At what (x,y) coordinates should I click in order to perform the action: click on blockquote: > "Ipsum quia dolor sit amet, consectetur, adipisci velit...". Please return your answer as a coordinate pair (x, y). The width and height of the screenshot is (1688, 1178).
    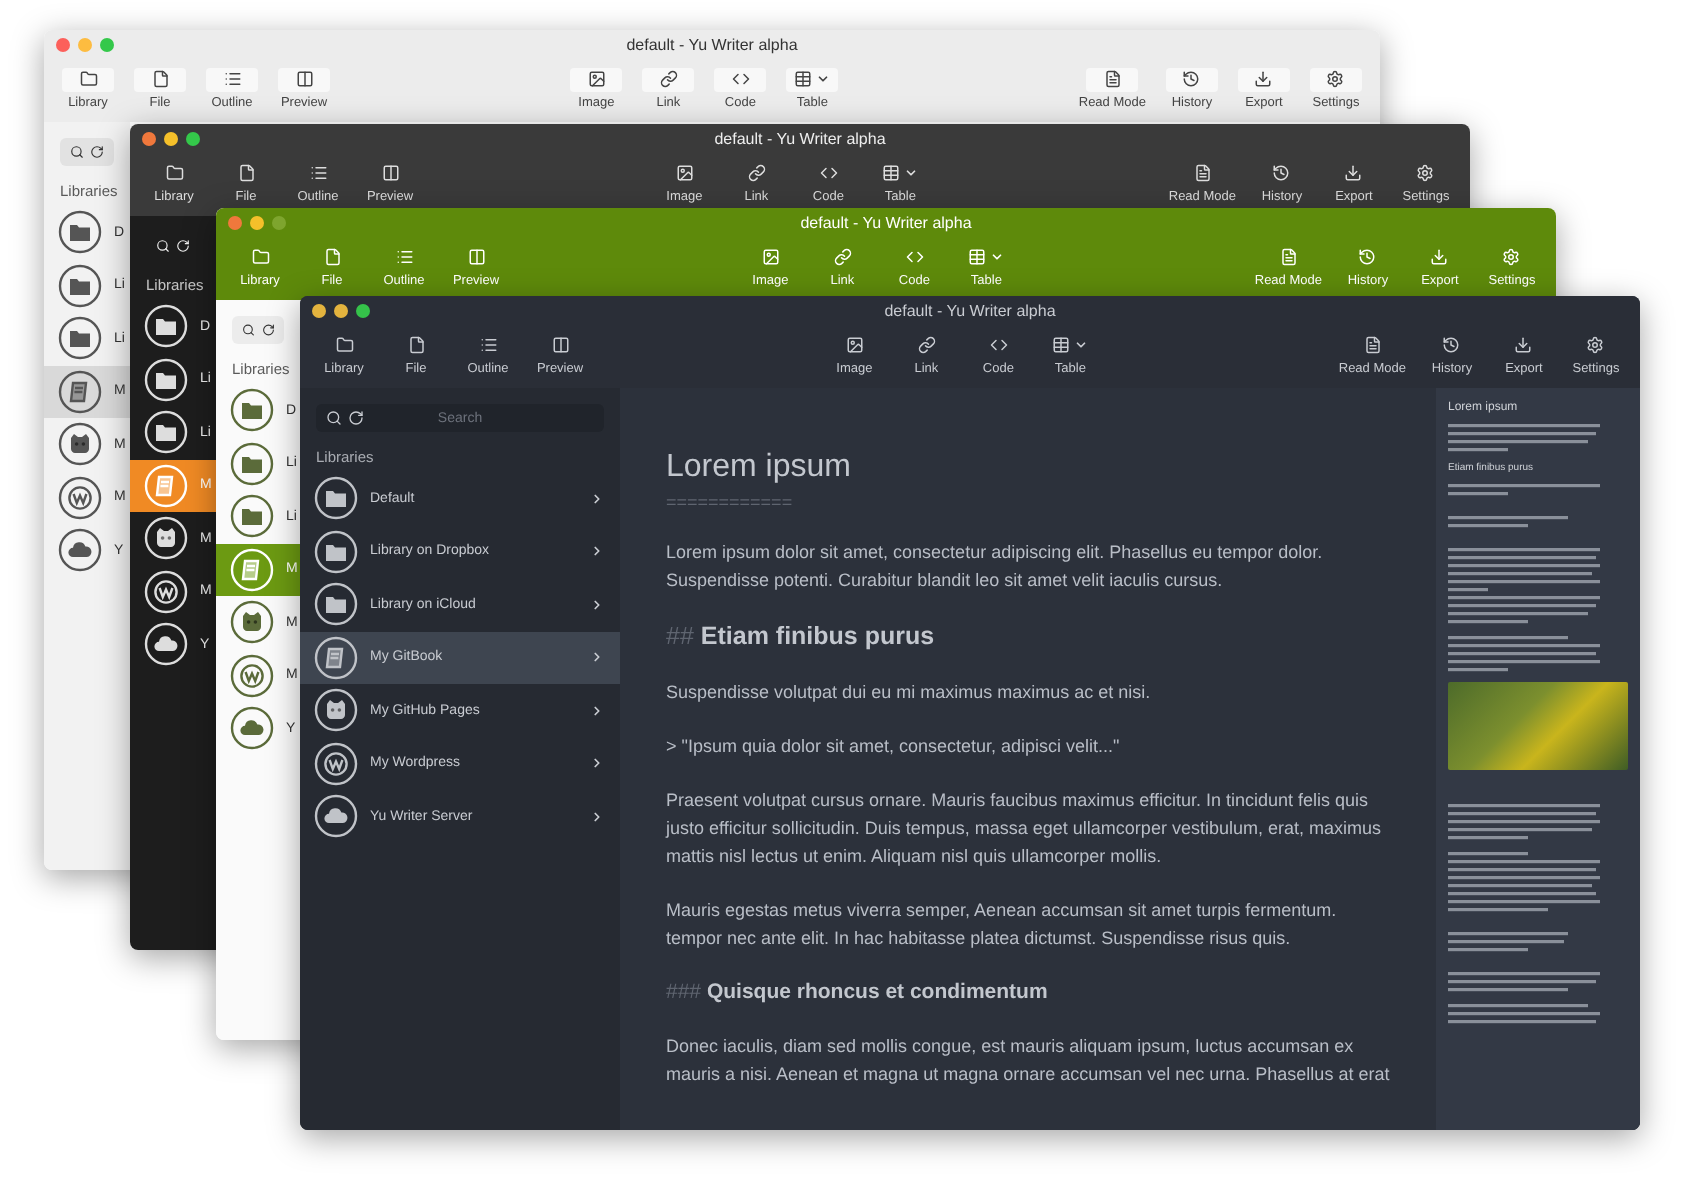
    Looking at the image, I should click on (894, 747).